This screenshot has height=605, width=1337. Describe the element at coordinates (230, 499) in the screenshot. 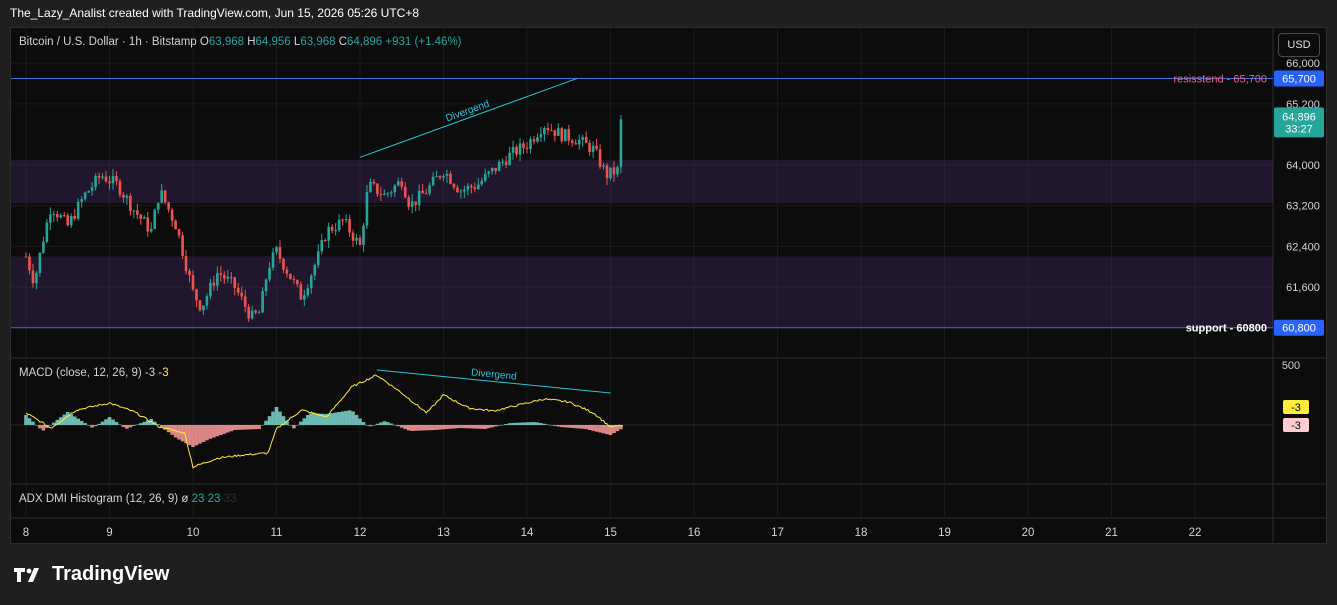

I see `adx-value-3: 33` at that location.